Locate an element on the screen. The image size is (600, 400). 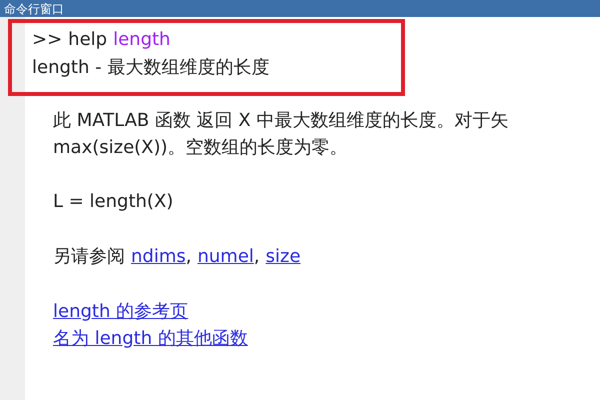
see-also-label: 另请参阅 is located at coordinates (89, 257).